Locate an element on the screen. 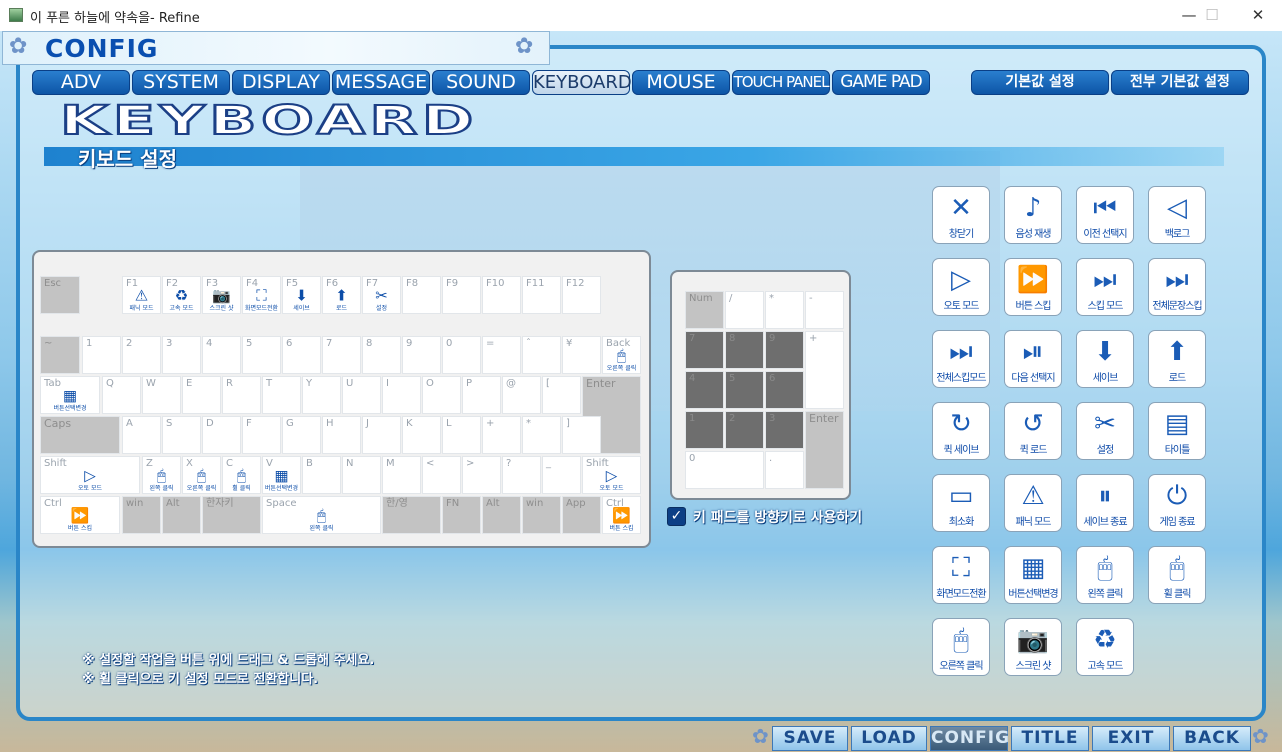 This screenshot has height=752, width=1282. action-settings: ✂ 설정 is located at coordinates (1105, 431).